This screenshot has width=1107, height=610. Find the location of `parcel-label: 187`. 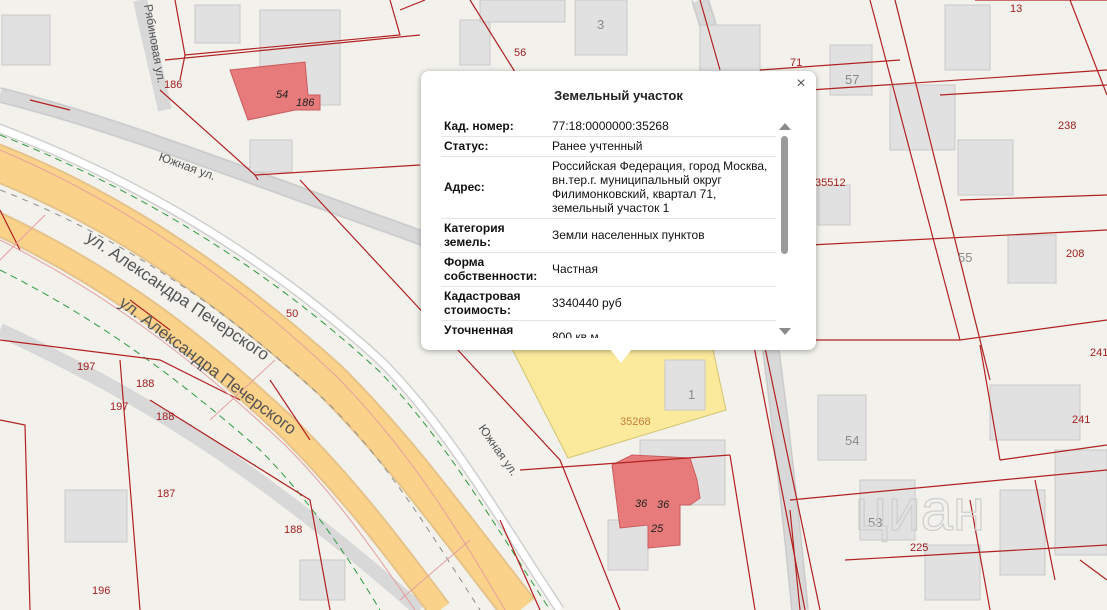

parcel-label: 187 is located at coordinates (166, 494).